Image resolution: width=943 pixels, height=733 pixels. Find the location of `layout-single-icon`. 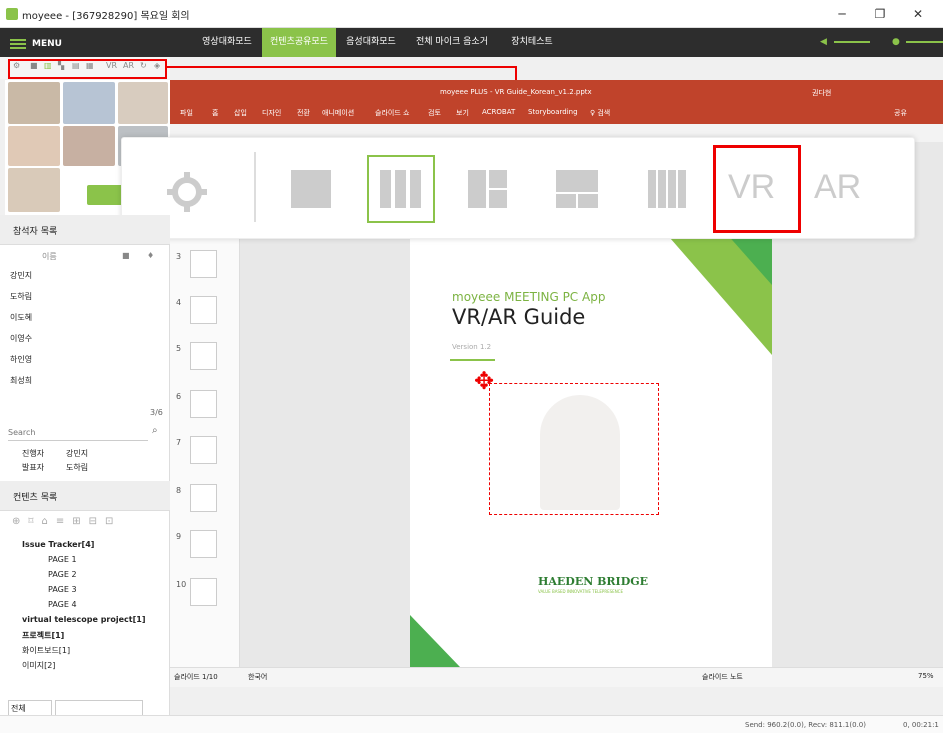

layout-single-icon is located at coordinates (311, 189).